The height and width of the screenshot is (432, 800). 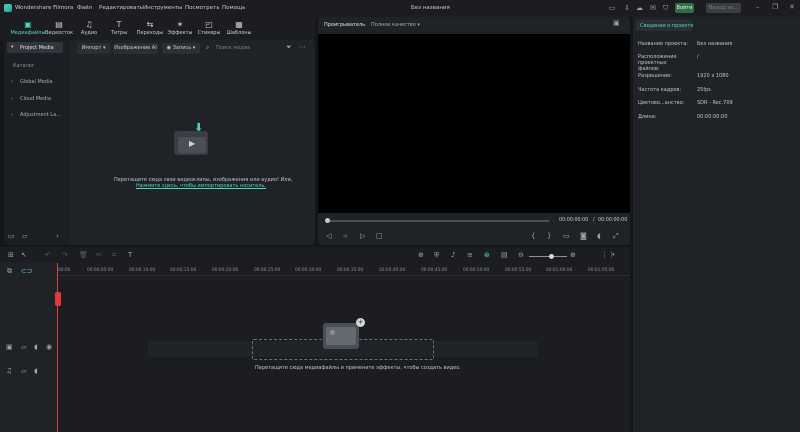 What do you see at coordinates (302, 47) in the screenshot?
I see `more-icon: ⋯` at bounding box center [302, 47].